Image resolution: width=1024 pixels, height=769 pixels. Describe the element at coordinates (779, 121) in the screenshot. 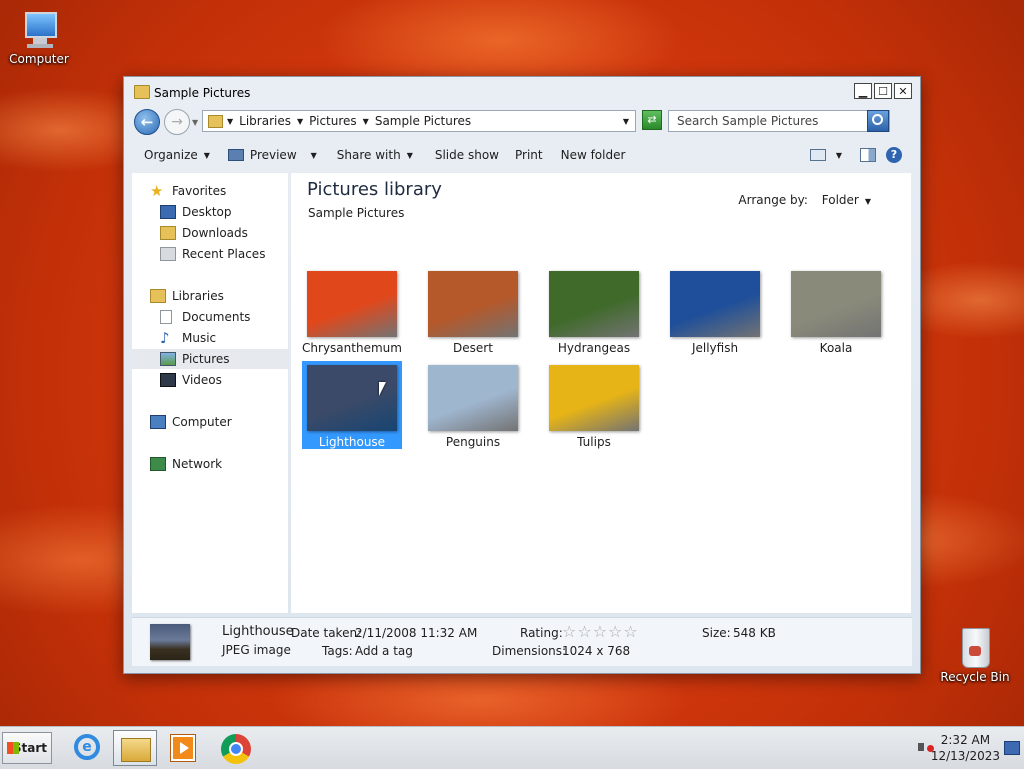

I see `search-input: Search Sample Pictures` at that location.